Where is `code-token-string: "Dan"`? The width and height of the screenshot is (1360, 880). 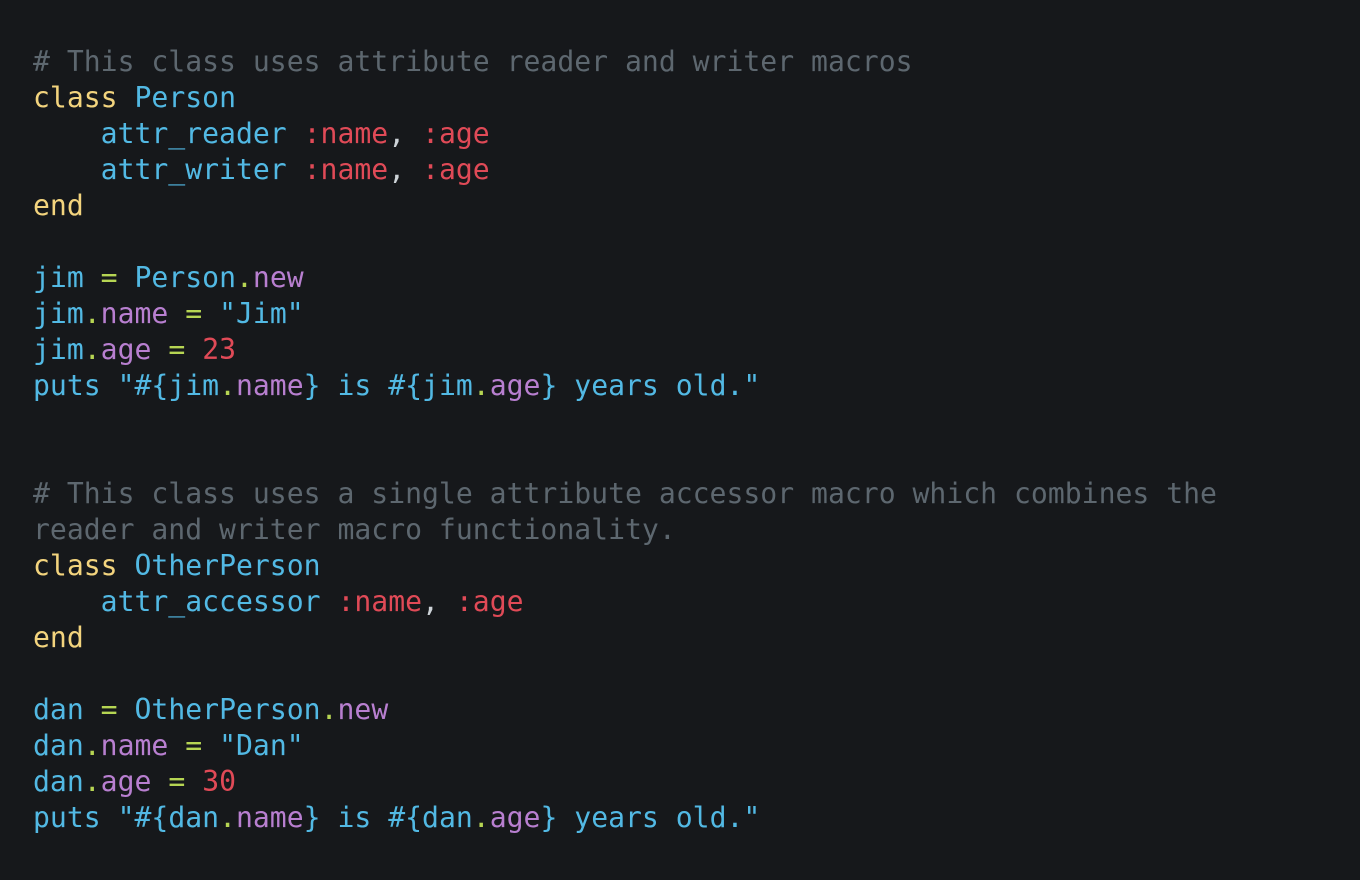
code-token-string: "Dan" is located at coordinates (261, 745).